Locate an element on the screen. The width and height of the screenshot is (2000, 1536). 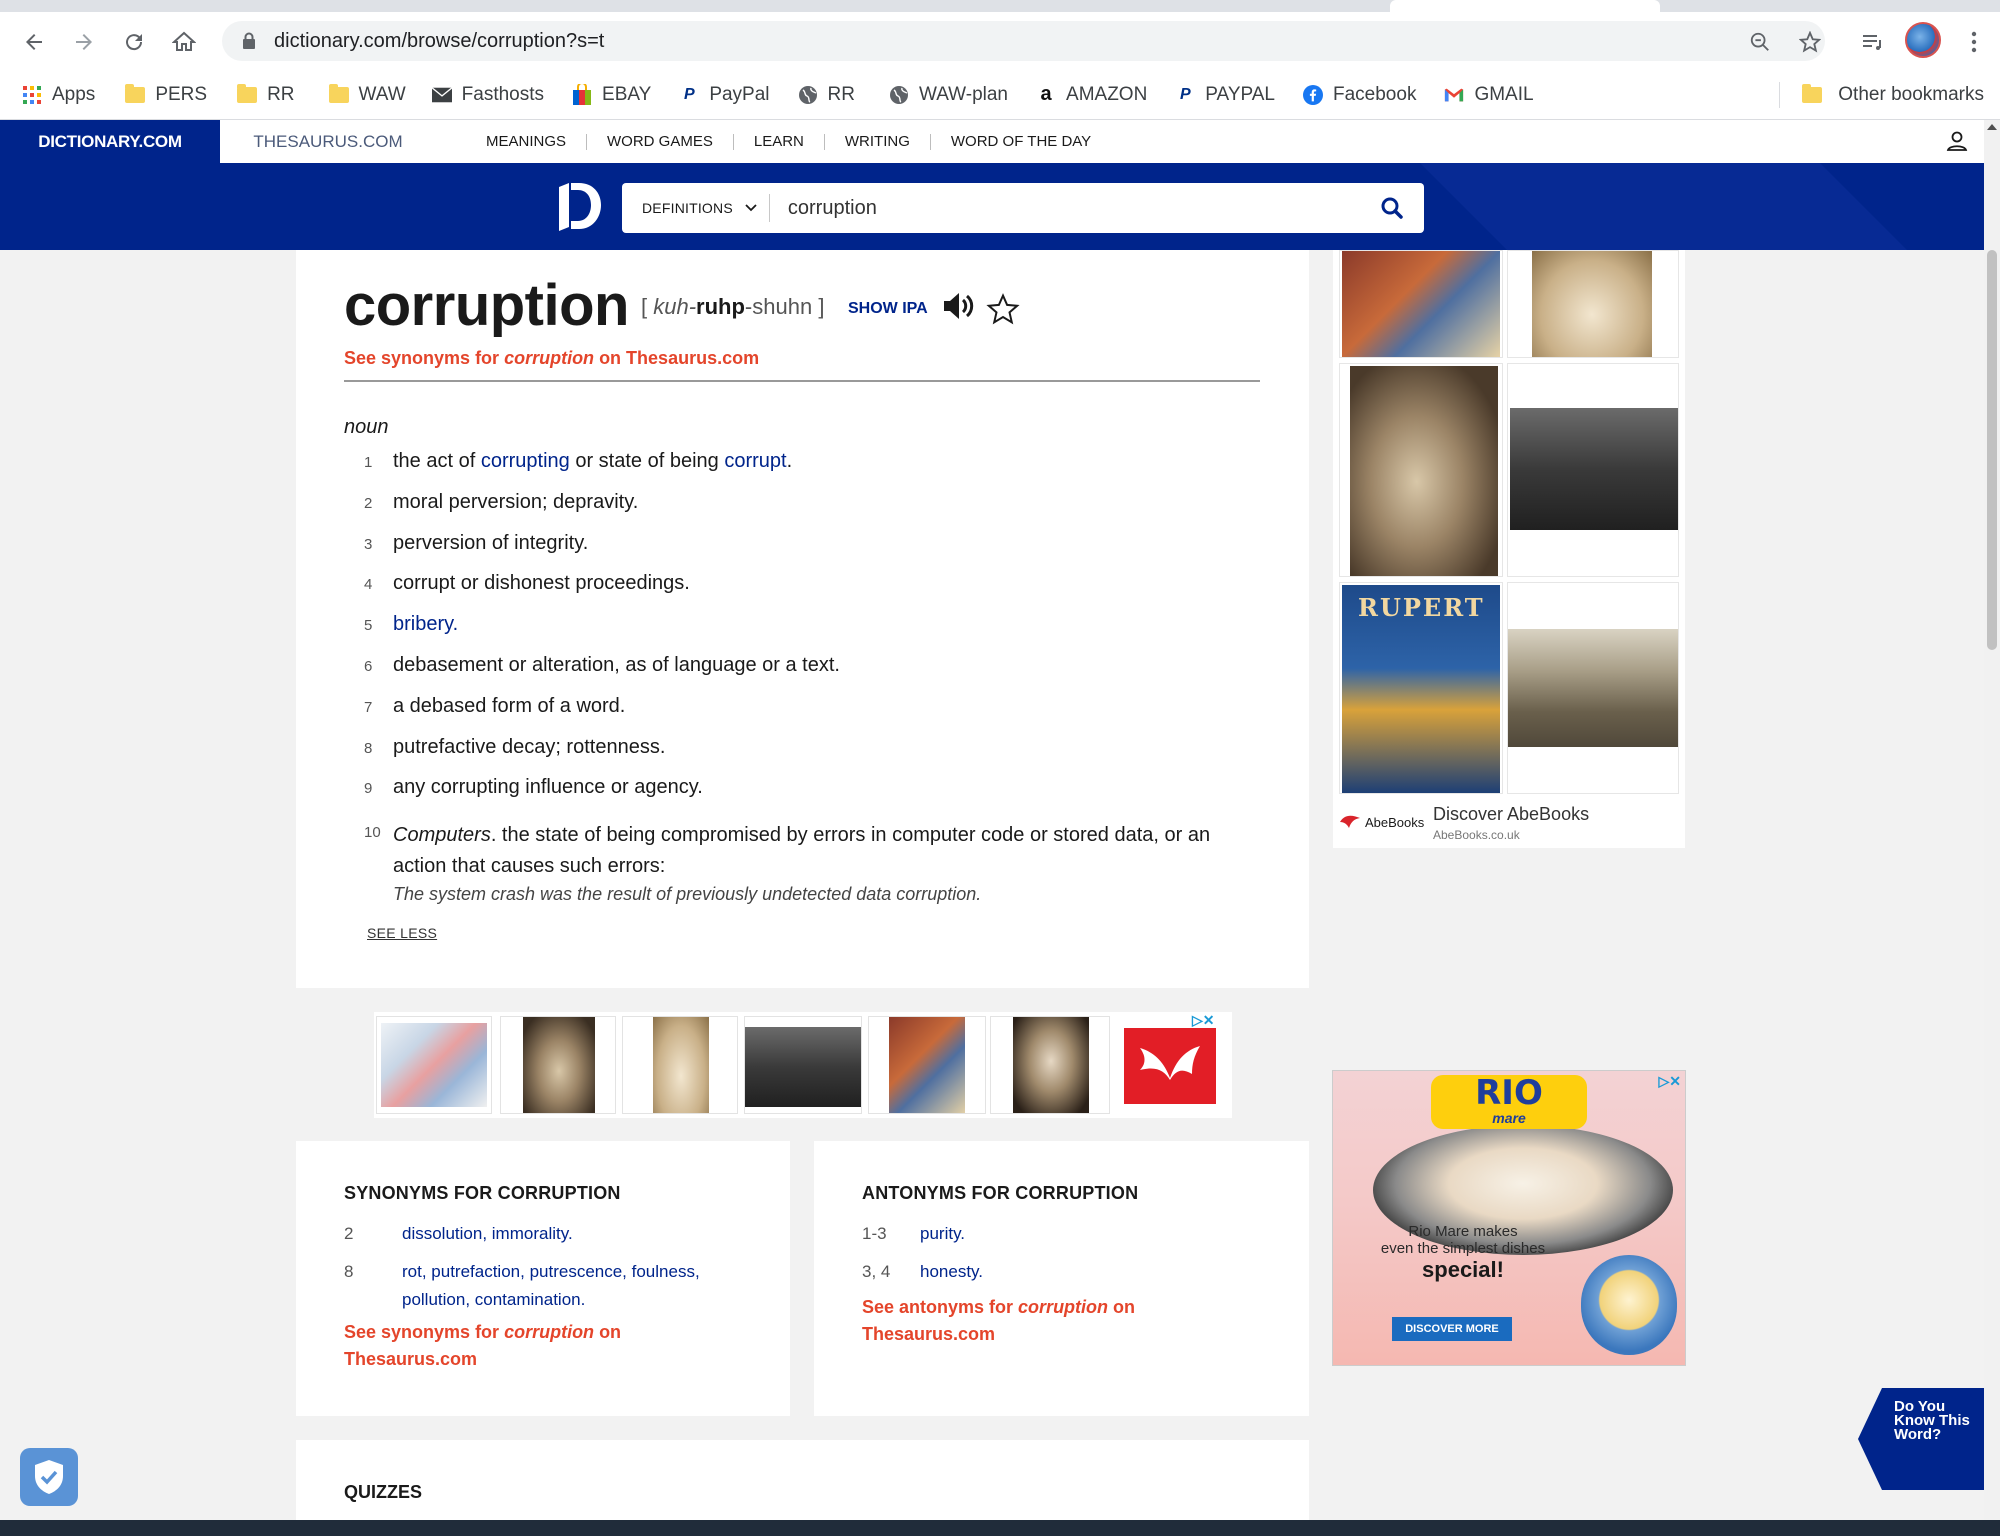
search-input is located at coordinates (1087, 208).